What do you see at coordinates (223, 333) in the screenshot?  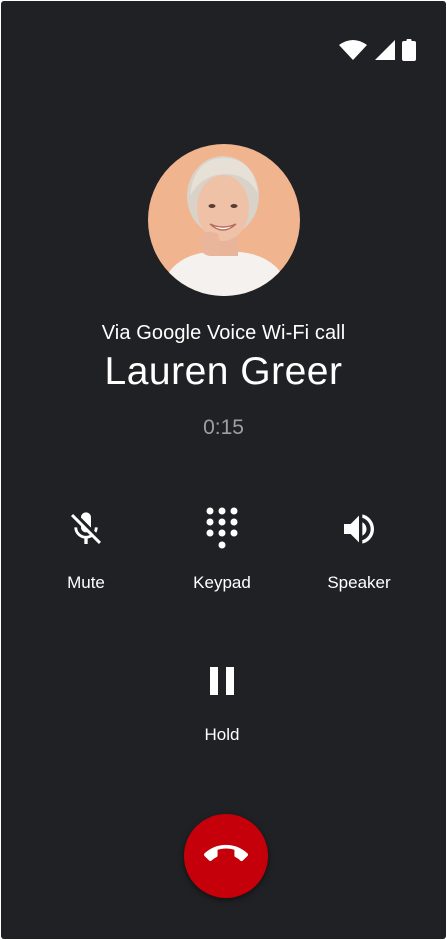 I see `call-type-label: Via Google Voice Wi-Fi call` at bounding box center [223, 333].